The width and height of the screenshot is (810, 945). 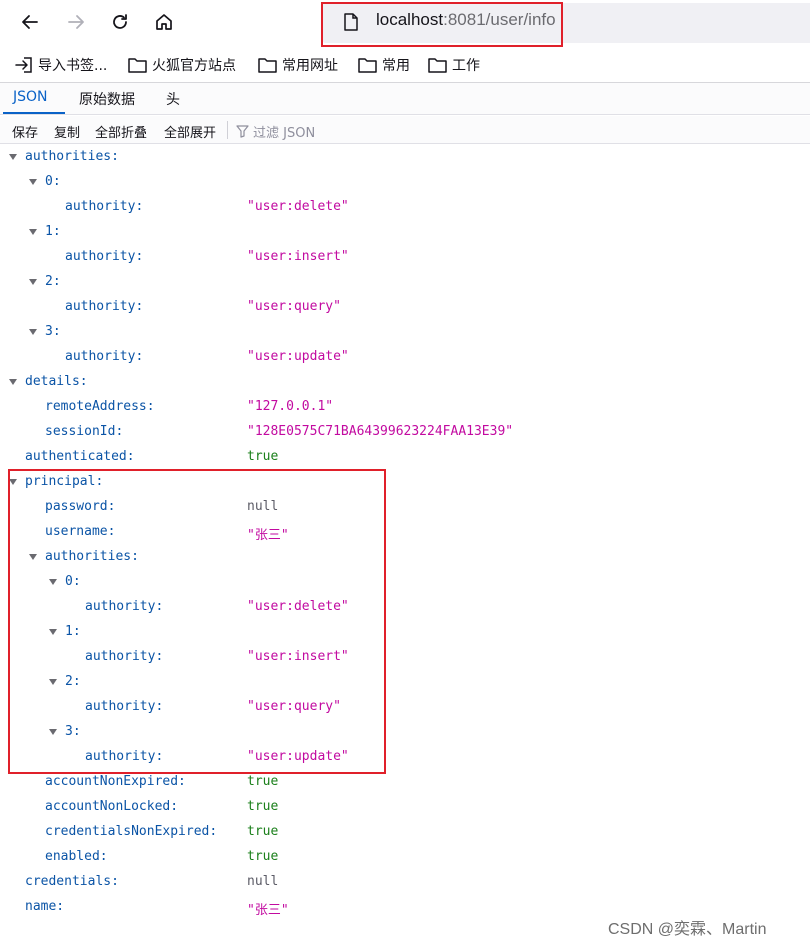 I want to click on collapse-all-button: 全部折叠, so click(x=121, y=131).